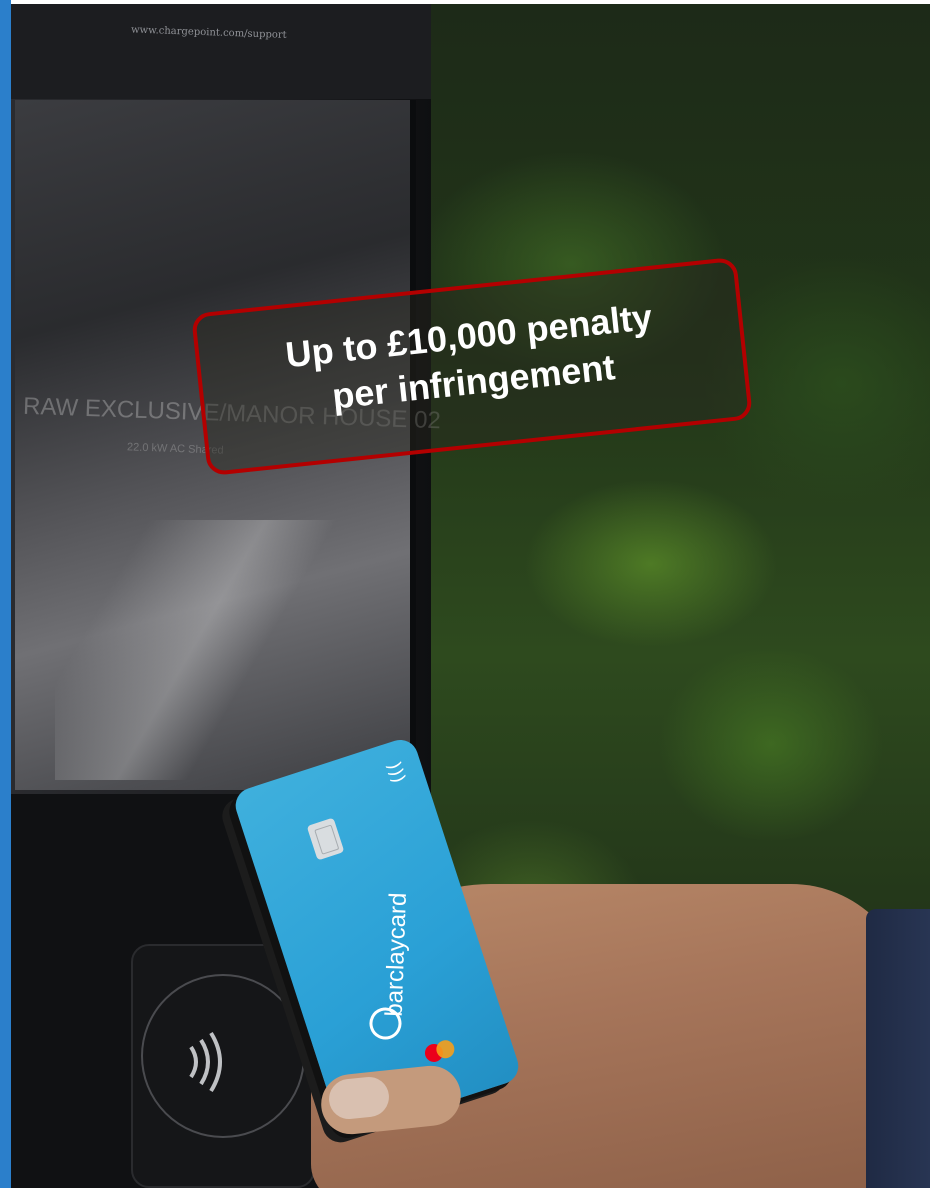  I want to click on accent-bar, so click(5, 594).